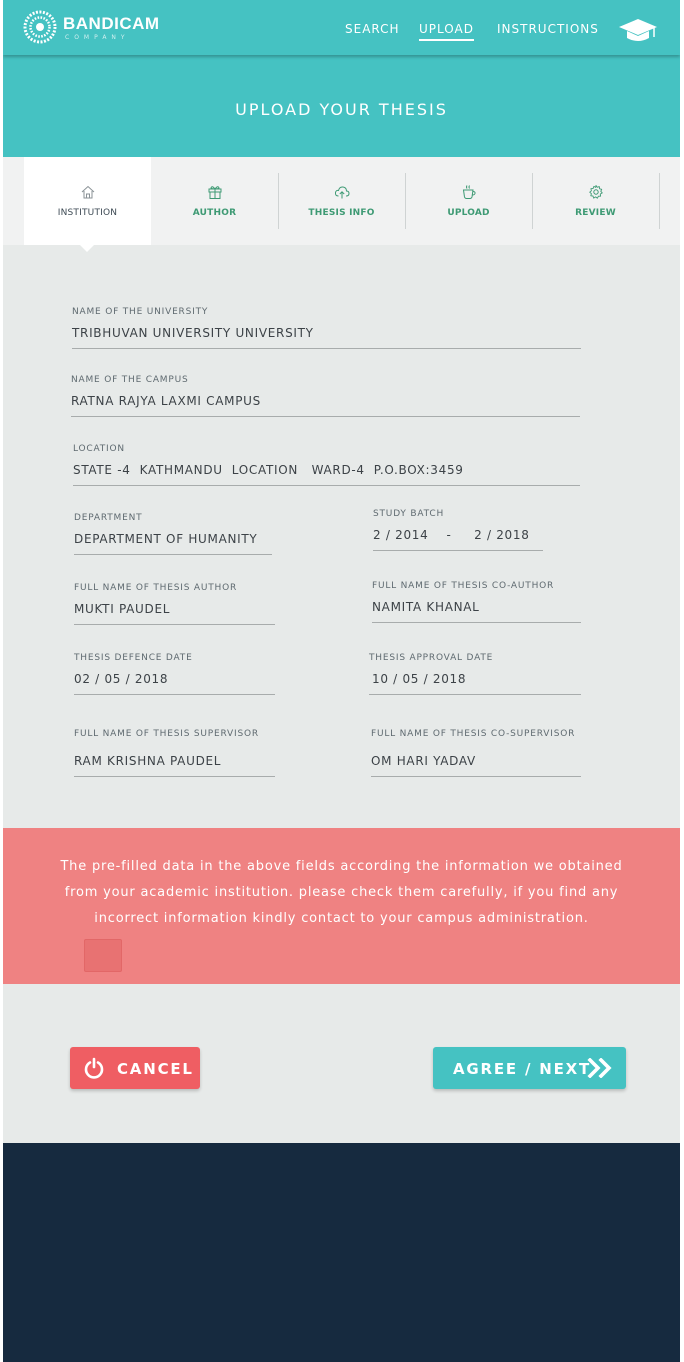 This screenshot has height=1362, width=684. What do you see at coordinates (155, 1069) in the screenshot?
I see `cancel-button-label: CANCEL` at bounding box center [155, 1069].